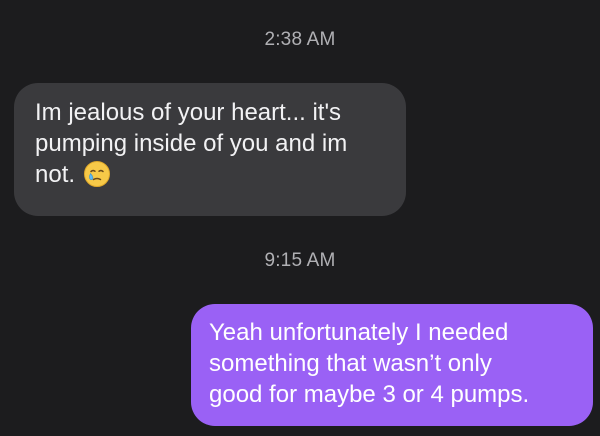 This screenshot has width=600, height=436. I want to click on timestamp: 9:15 AM, so click(300, 260).